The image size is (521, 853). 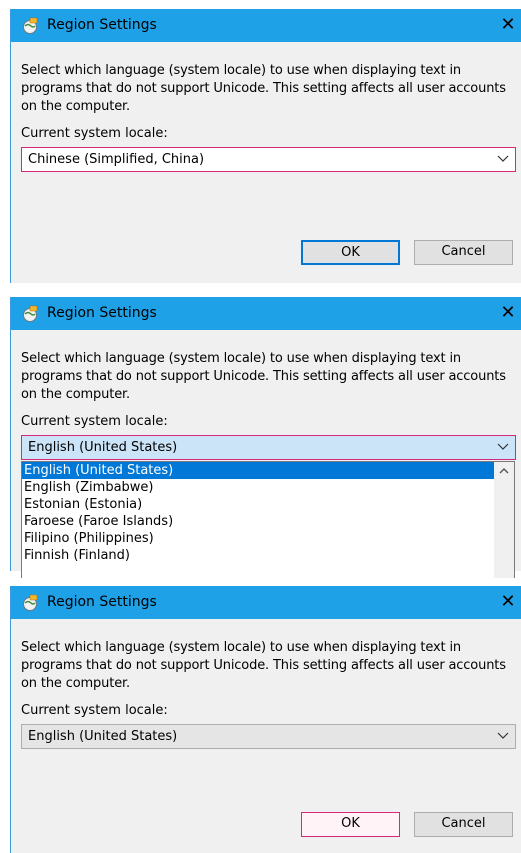 What do you see at coordinates (258, 538) in the screenshot?
I see `dropdown-option: Filipino (Philippines)` at bounding box center [258, 538].